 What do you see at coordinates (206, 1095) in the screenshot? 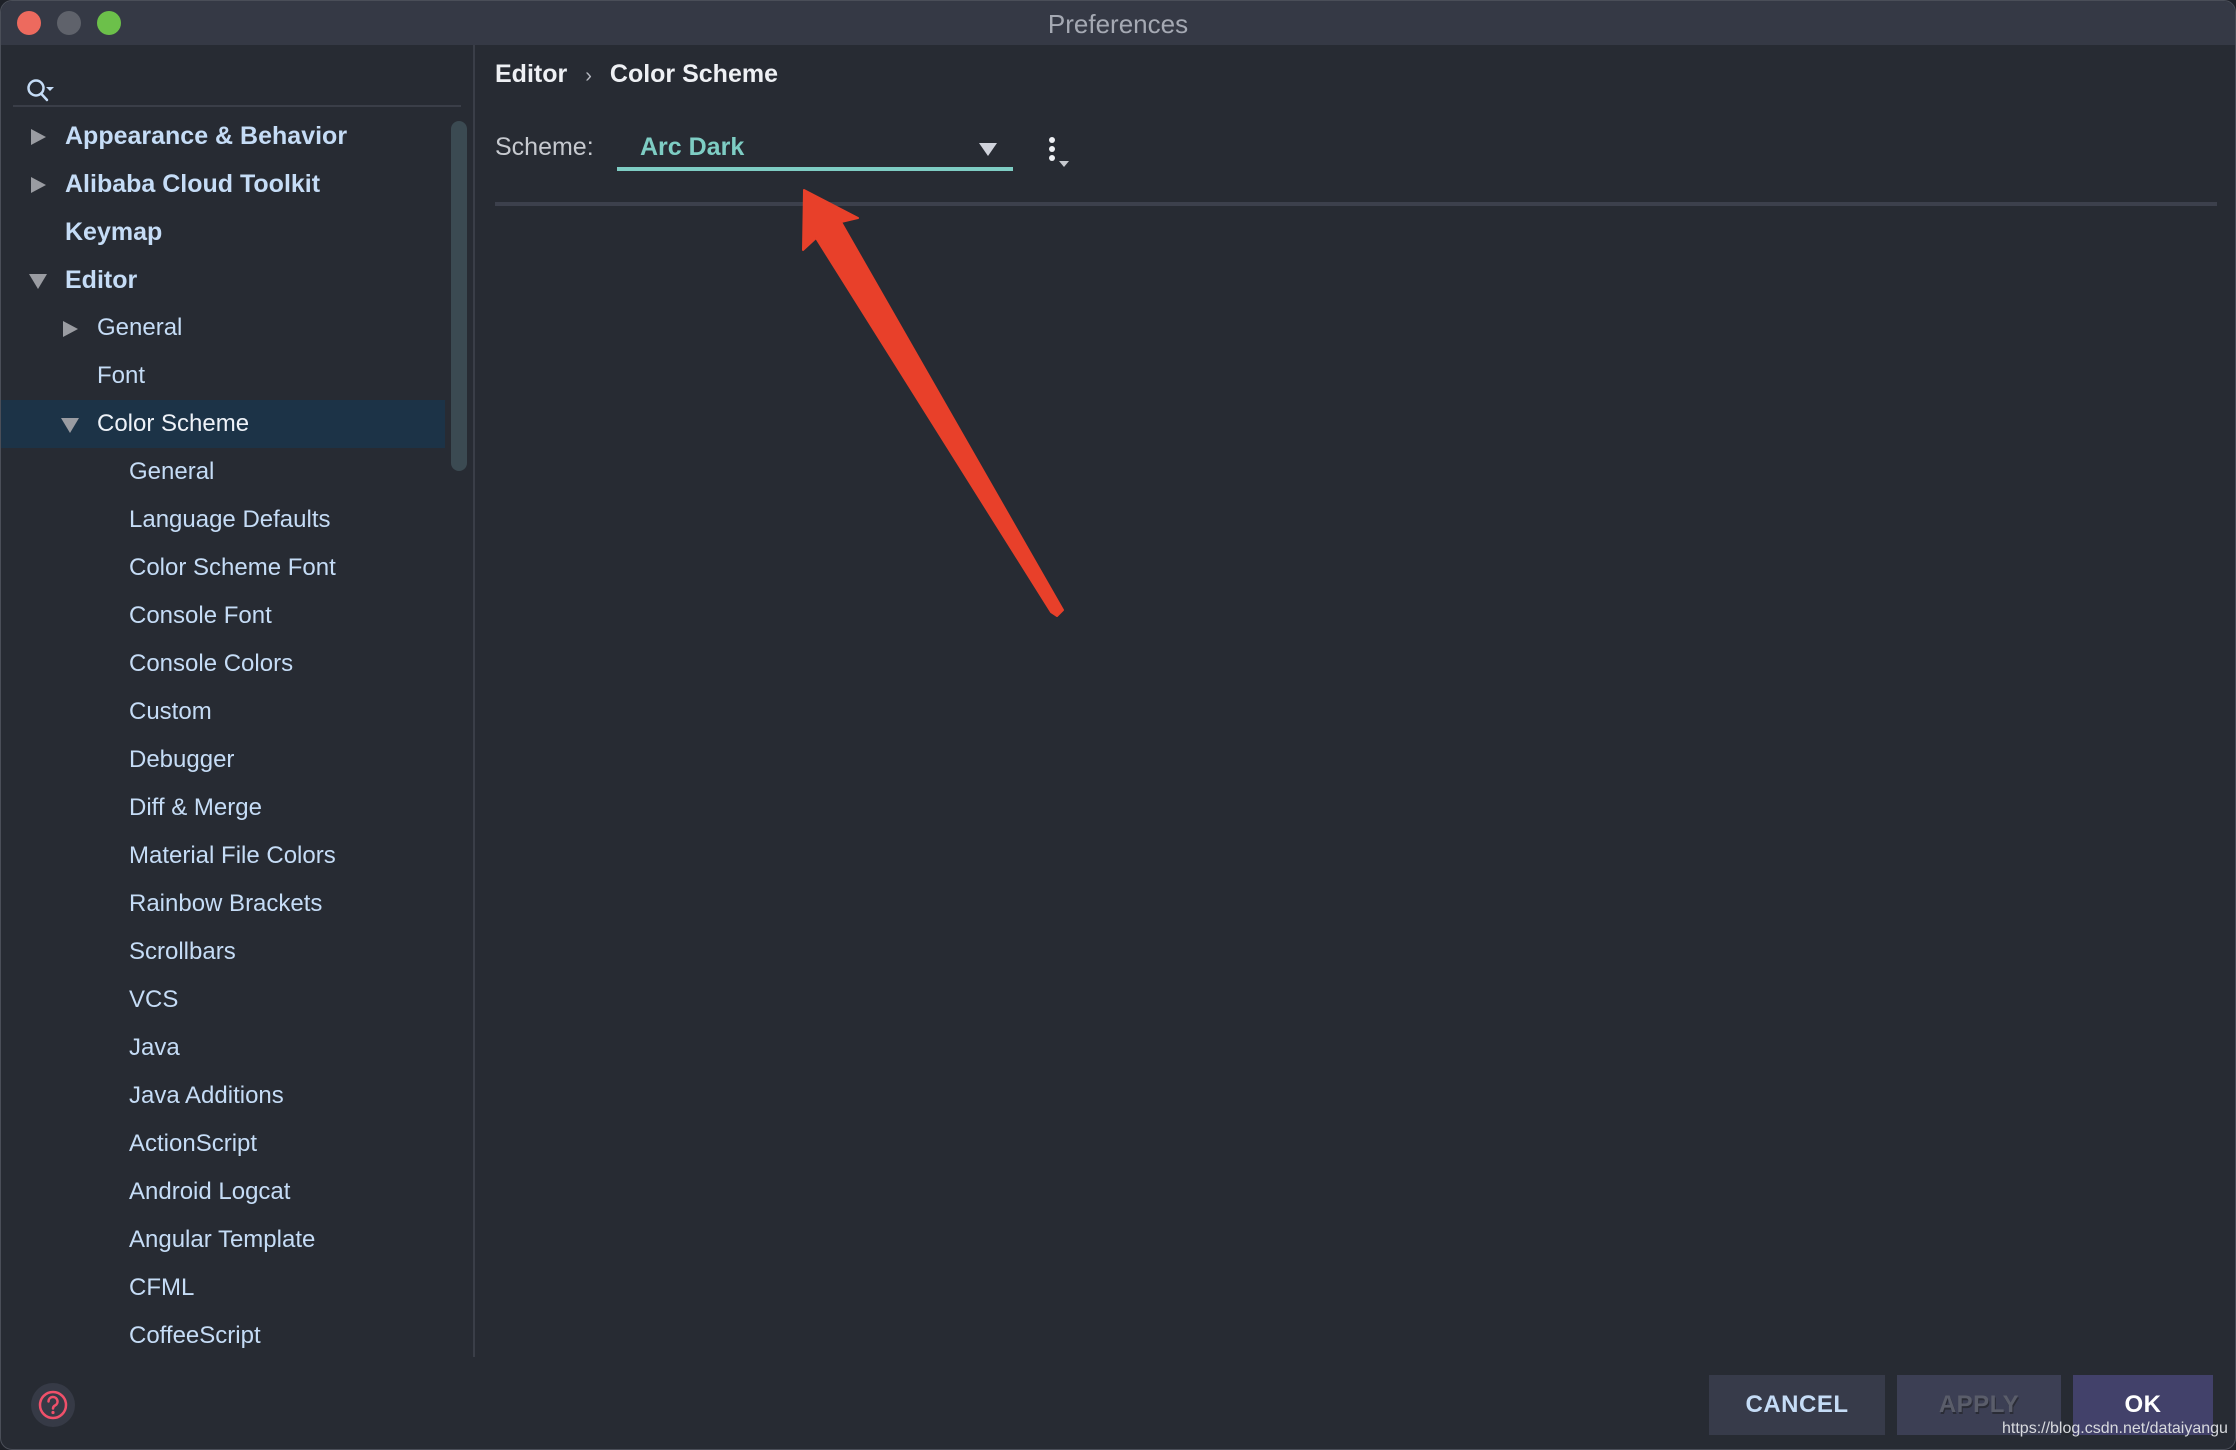
I see `sidebar-item-label: Java Additions` at bounding box center [206, 1095].